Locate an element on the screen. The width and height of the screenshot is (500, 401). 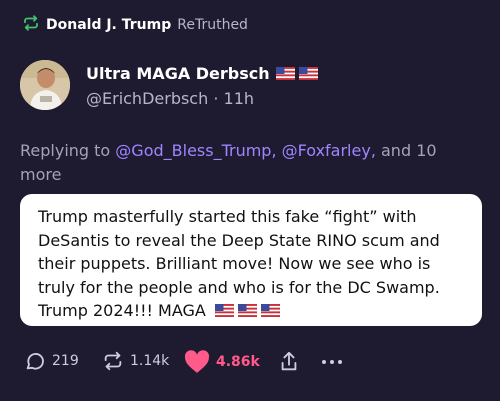
retruth-count: 1.14k is located at coordinates (150, 361).